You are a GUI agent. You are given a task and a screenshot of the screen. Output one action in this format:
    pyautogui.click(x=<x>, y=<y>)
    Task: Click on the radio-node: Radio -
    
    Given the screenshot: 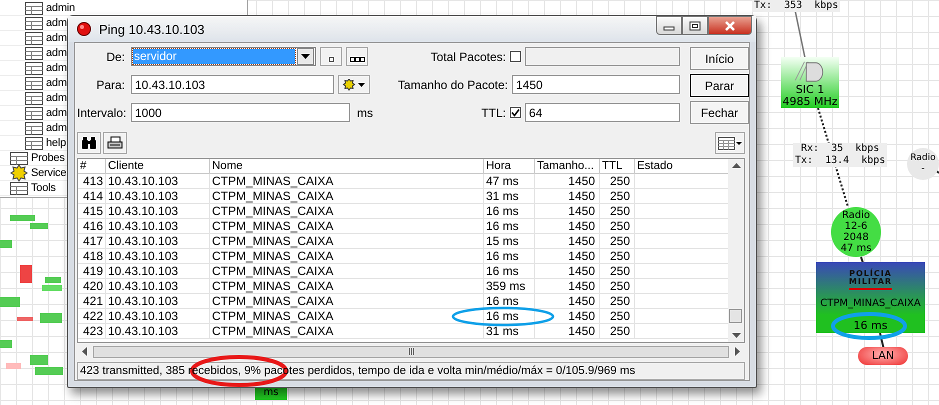 What is the action you would take?
    pyautogui.click(x=923, y=164)
    